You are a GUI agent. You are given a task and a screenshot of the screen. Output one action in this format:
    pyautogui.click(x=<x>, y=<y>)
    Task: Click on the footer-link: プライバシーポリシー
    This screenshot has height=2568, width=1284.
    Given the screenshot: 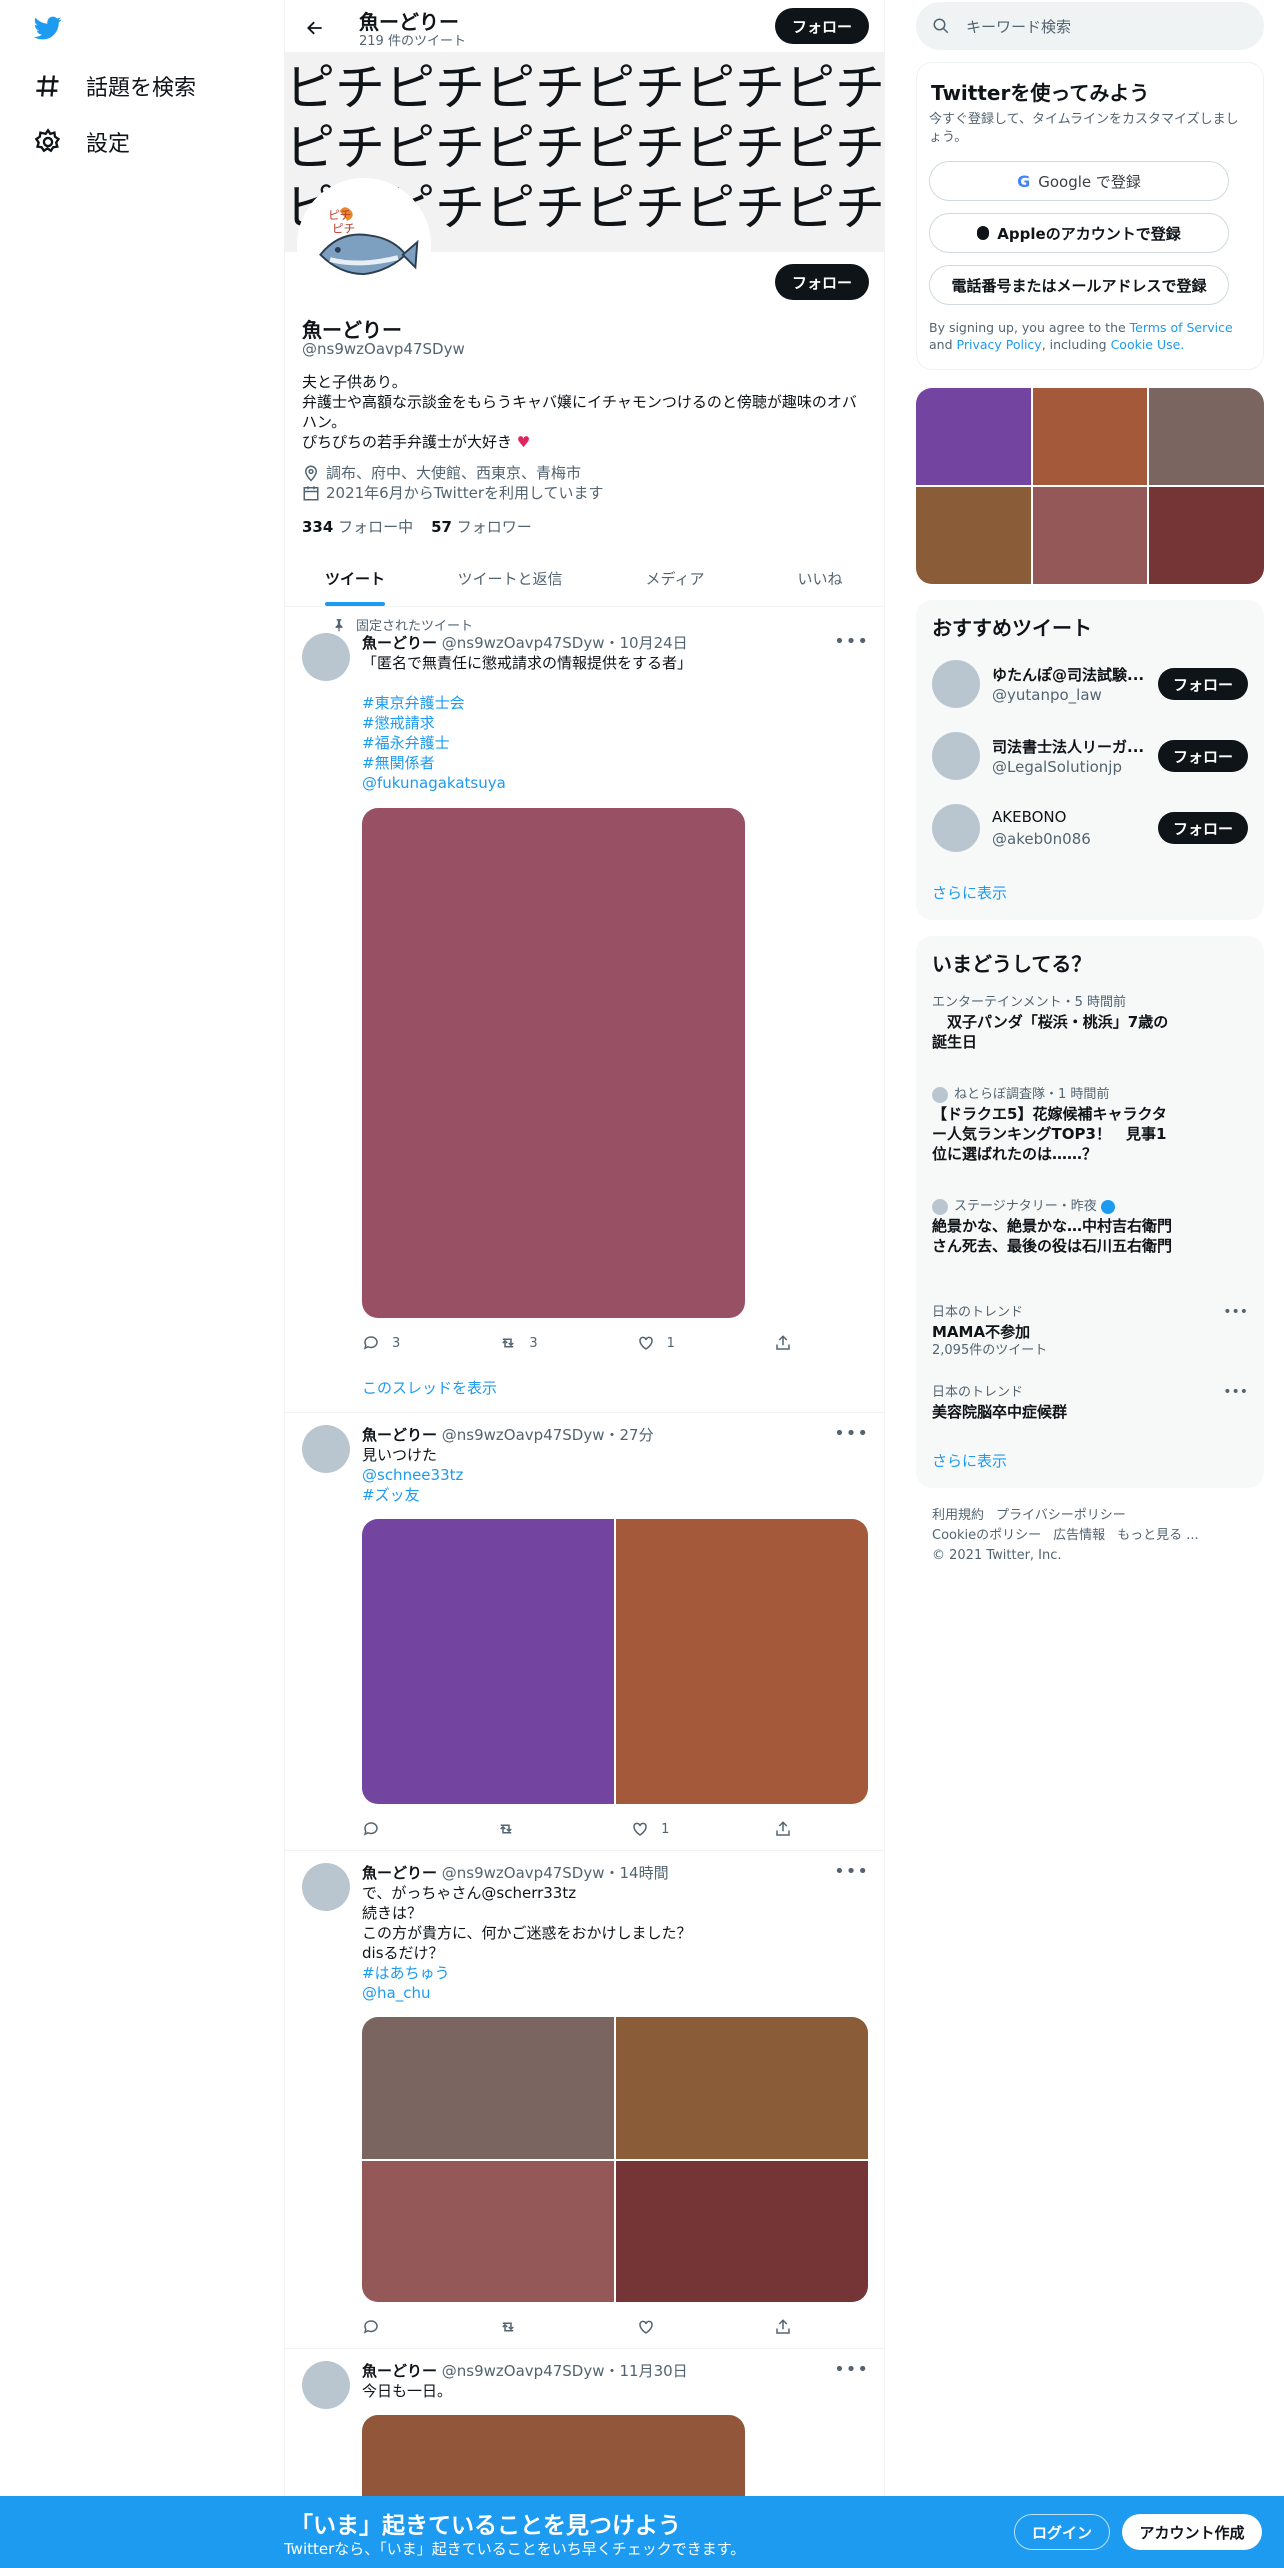 What is the action you would take?
    pyautogui.click(x=1061, y=1516)
    